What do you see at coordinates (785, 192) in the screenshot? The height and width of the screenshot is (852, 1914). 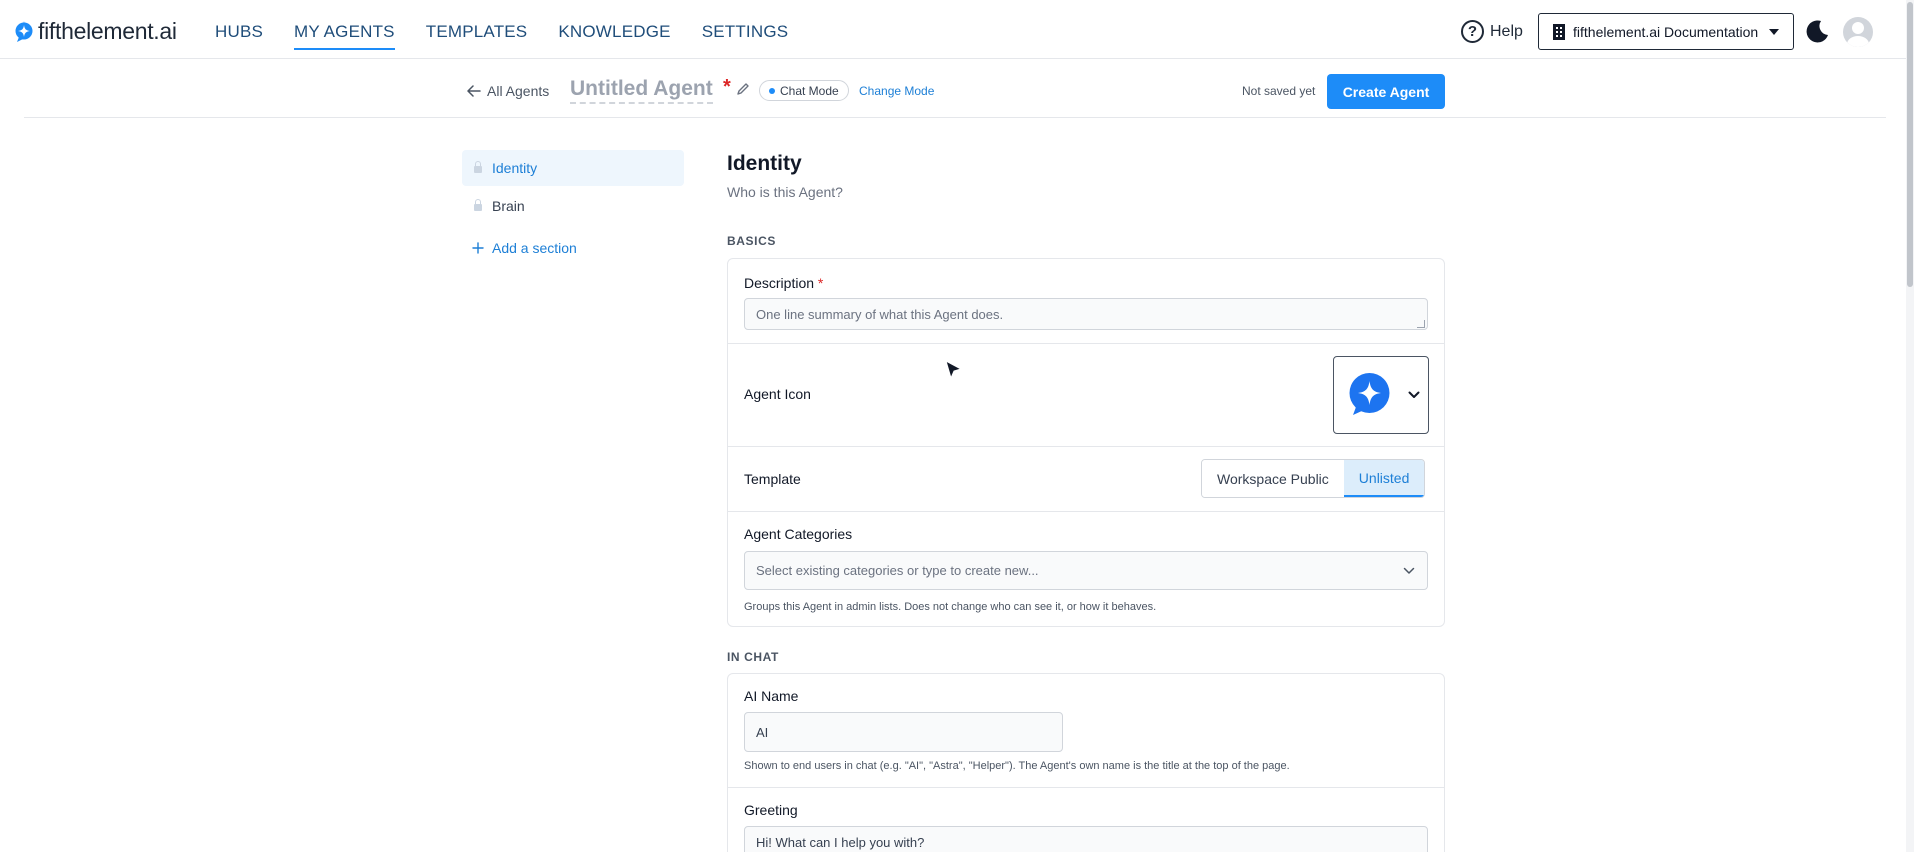 I see `page-subtitle: Who is this Agent?` at bounding box center [785, 192].